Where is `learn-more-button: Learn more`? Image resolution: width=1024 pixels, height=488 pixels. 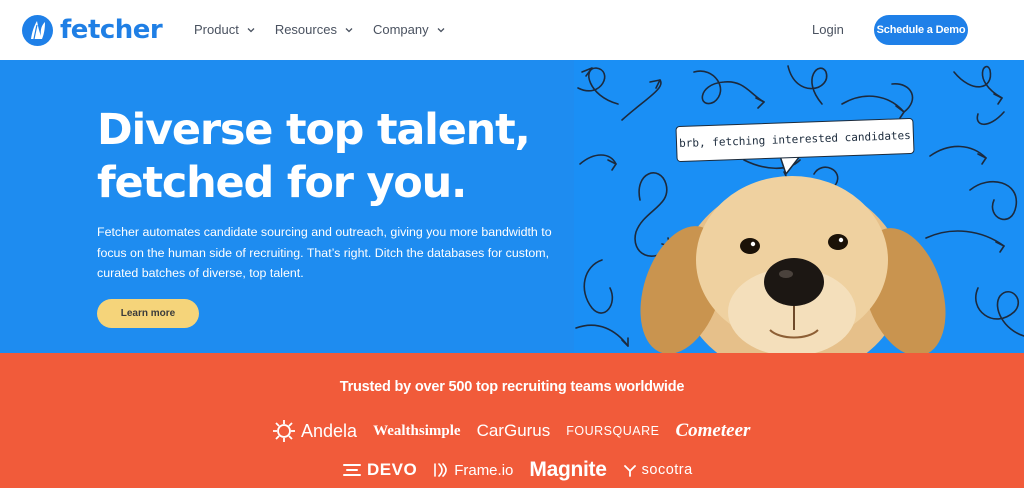
learn-more-button: Learn more is located at coordinates (148, 313).